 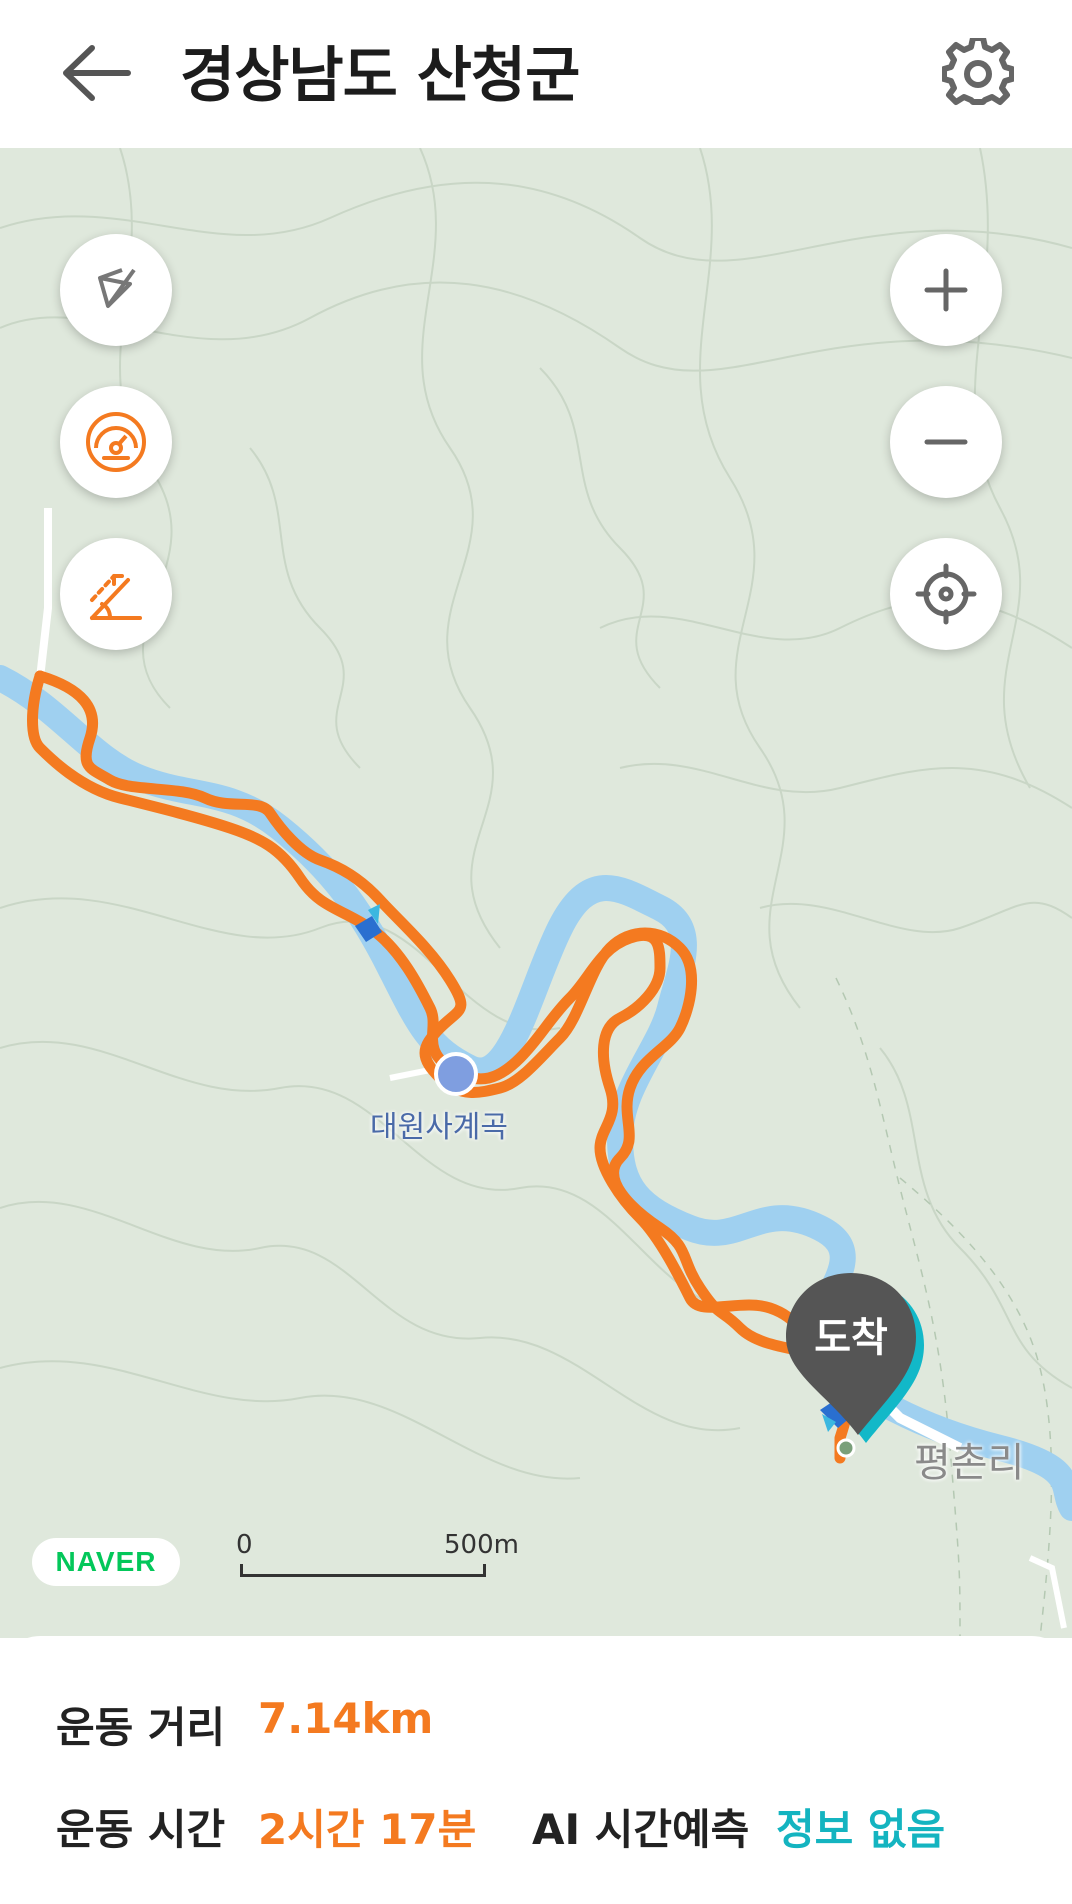 I want to click on workout-summary-panel: 운동 거리 7.14km 운동 시간 2시간 17분 AI 시간예측 정보 없음, so click(x=536, y=1770).